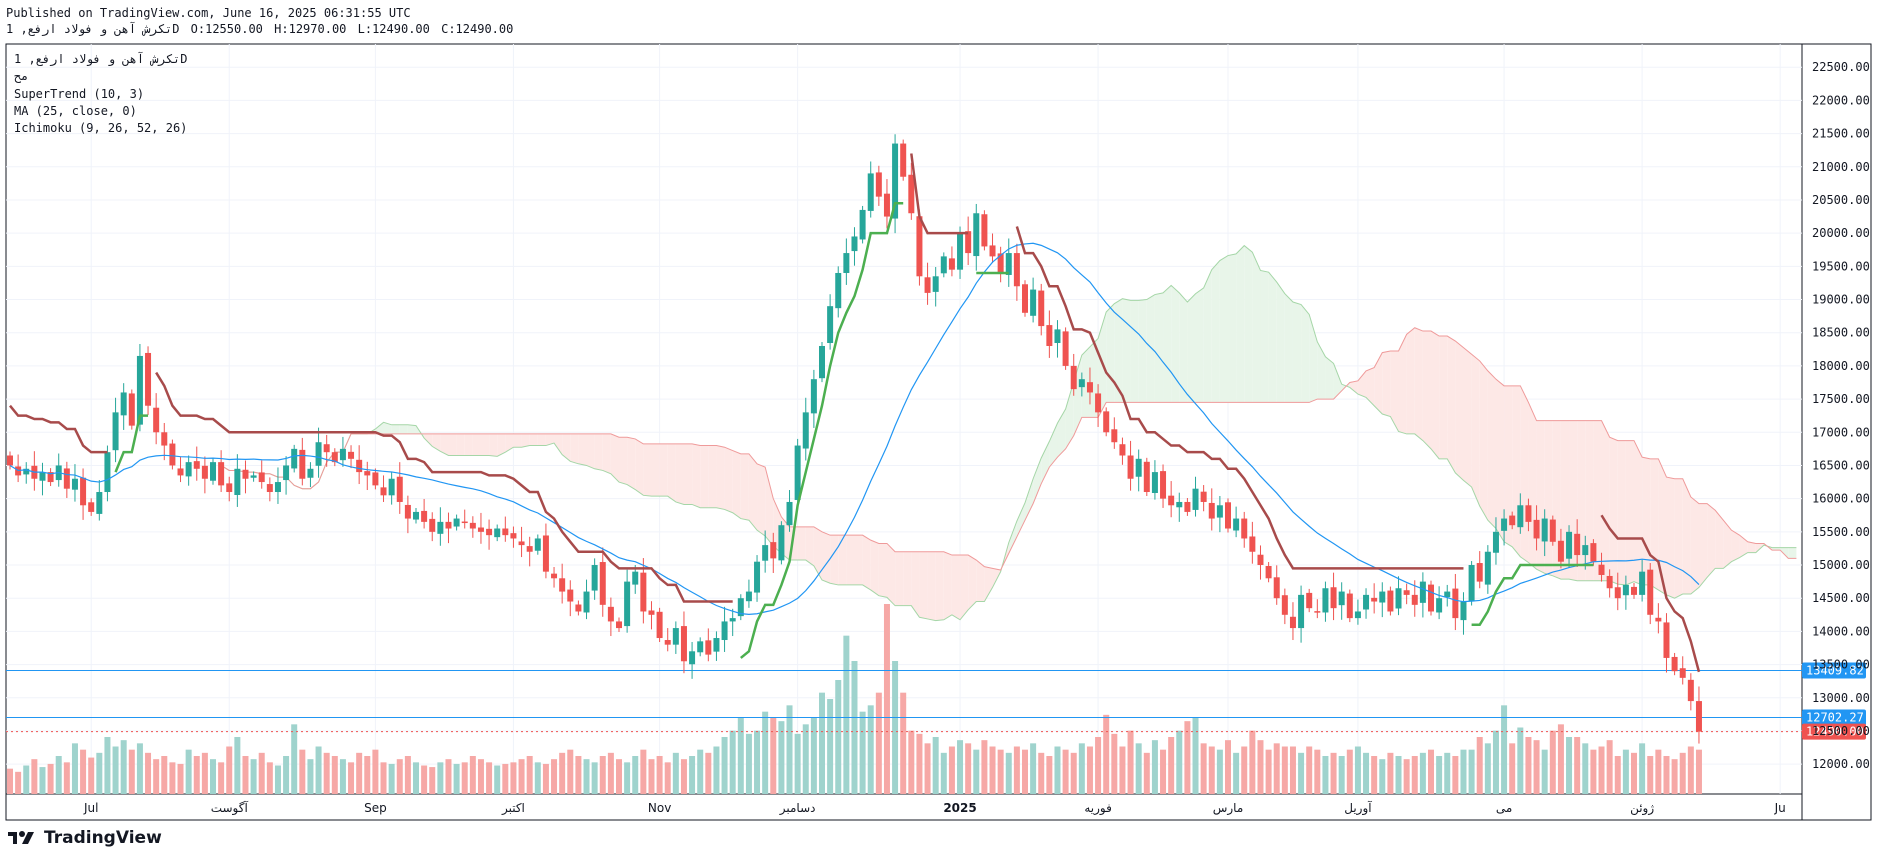  I want to click on price-tick-label: 20000.00, so click(1841, 233).